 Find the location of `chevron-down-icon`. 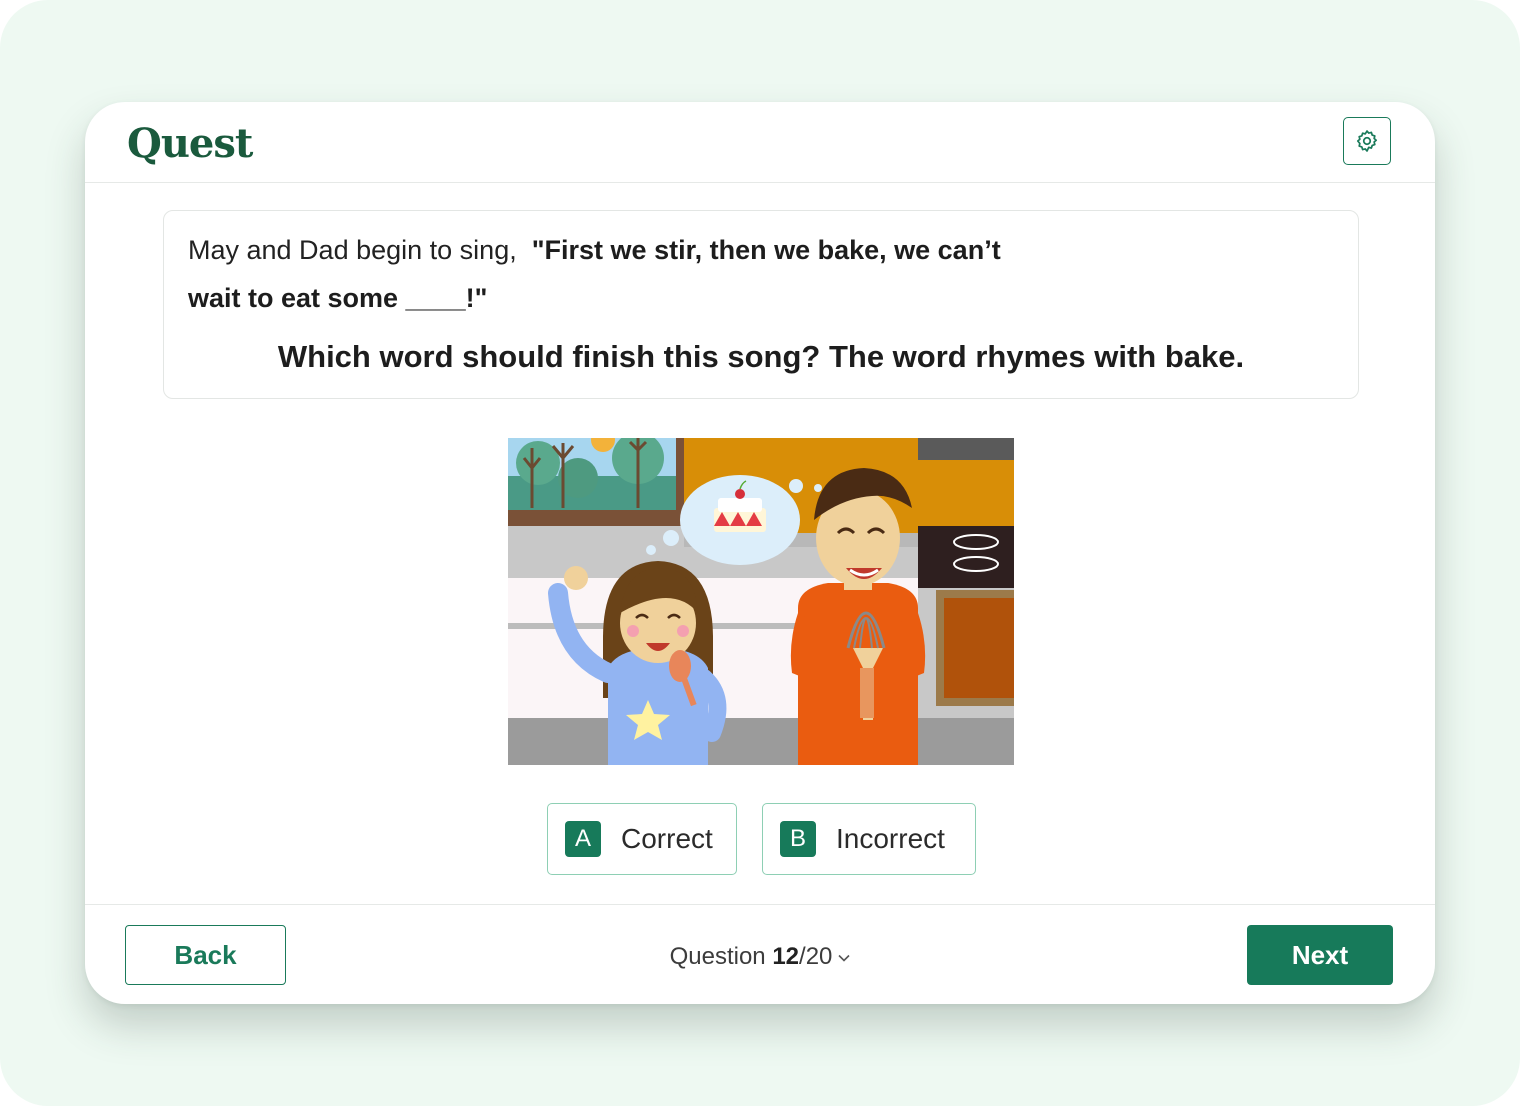

chevron-down-icon is located at coordinates (844, 955).